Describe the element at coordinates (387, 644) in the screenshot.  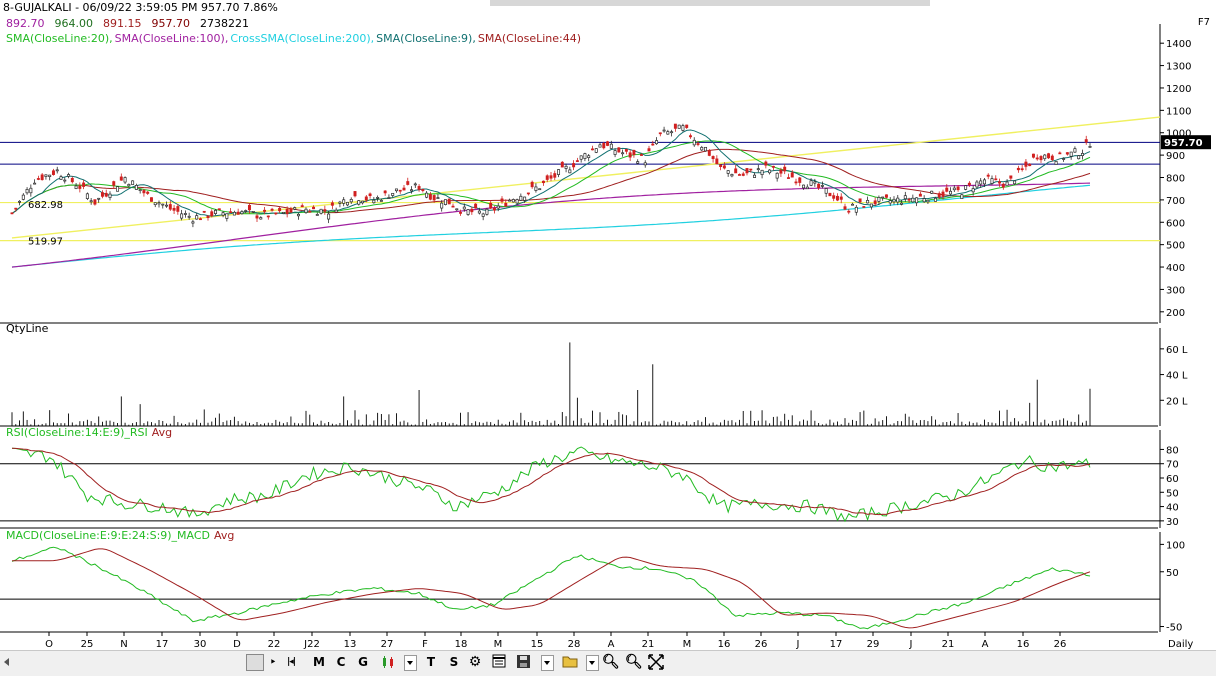
I see `x-axis-label: 27` at that location.